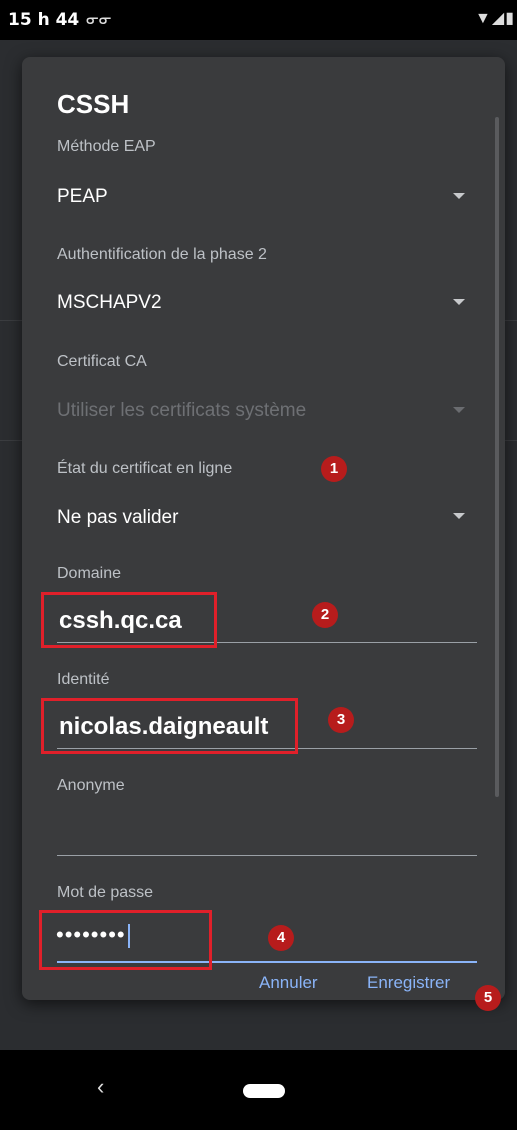 This screenshot has height=1130, width=517. I want to click on ca-cert-value: Utiliser les certificats système, so click(182, 410).